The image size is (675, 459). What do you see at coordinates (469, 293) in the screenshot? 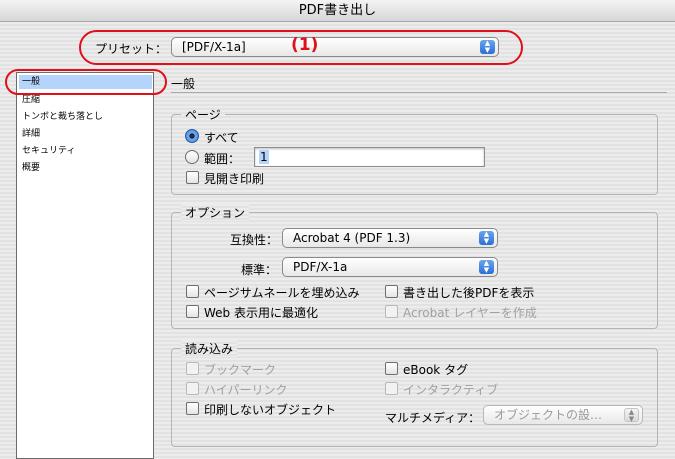
I see `view-after-label: 書き出した後PDFを表示` at bounding box center [469, 293].